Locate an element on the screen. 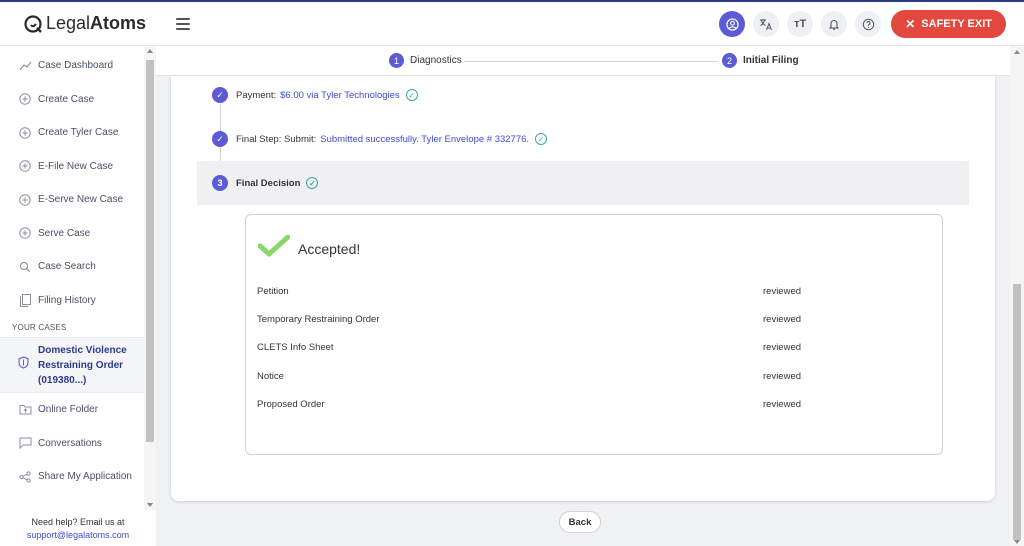 The height and width of the screenshot is (546, 1024). share-icon is located at coordinates (25, 477).